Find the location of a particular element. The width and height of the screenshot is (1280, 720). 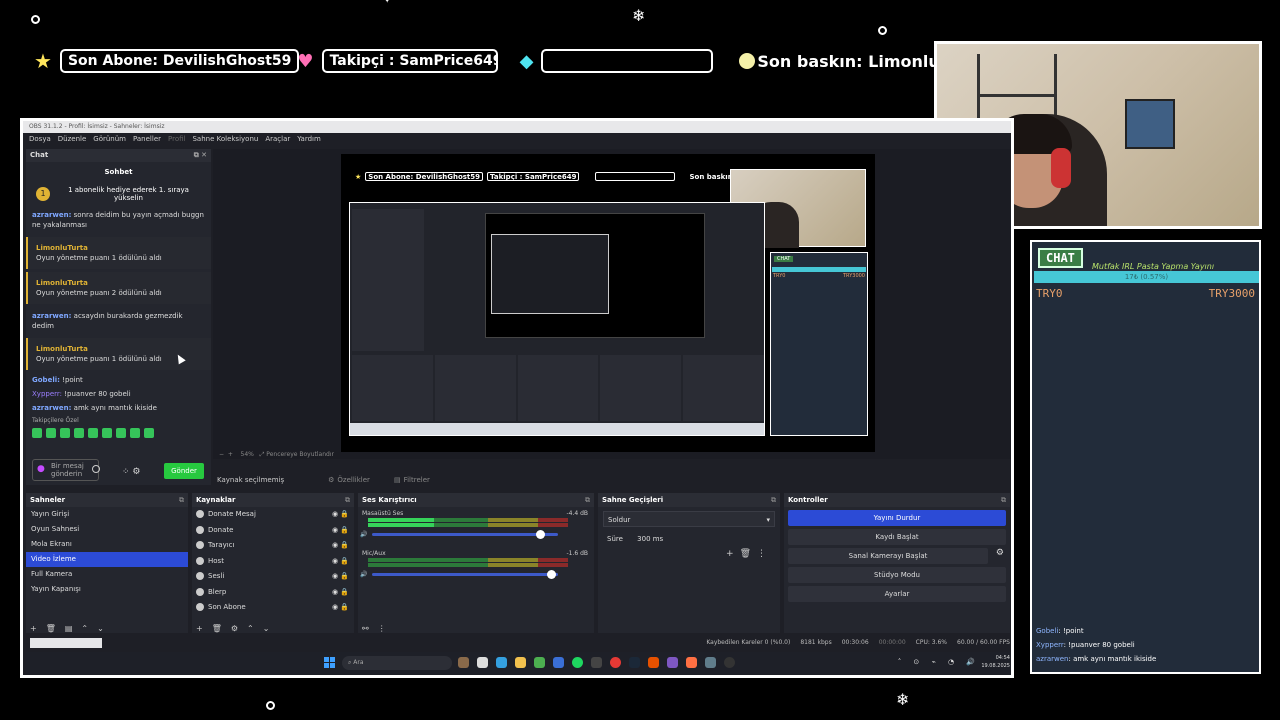

menu-paneller: Paneller is located at coordinates (147, 139).